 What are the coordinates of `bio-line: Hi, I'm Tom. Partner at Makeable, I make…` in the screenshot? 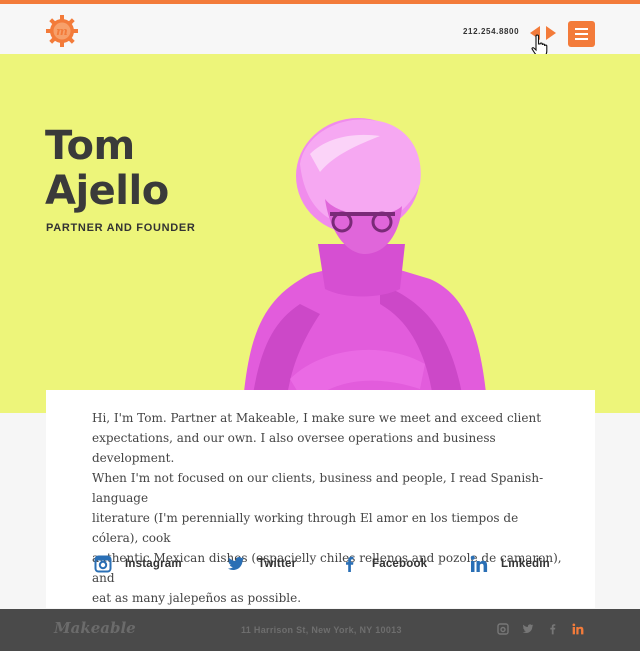 It's located at (317, 418).